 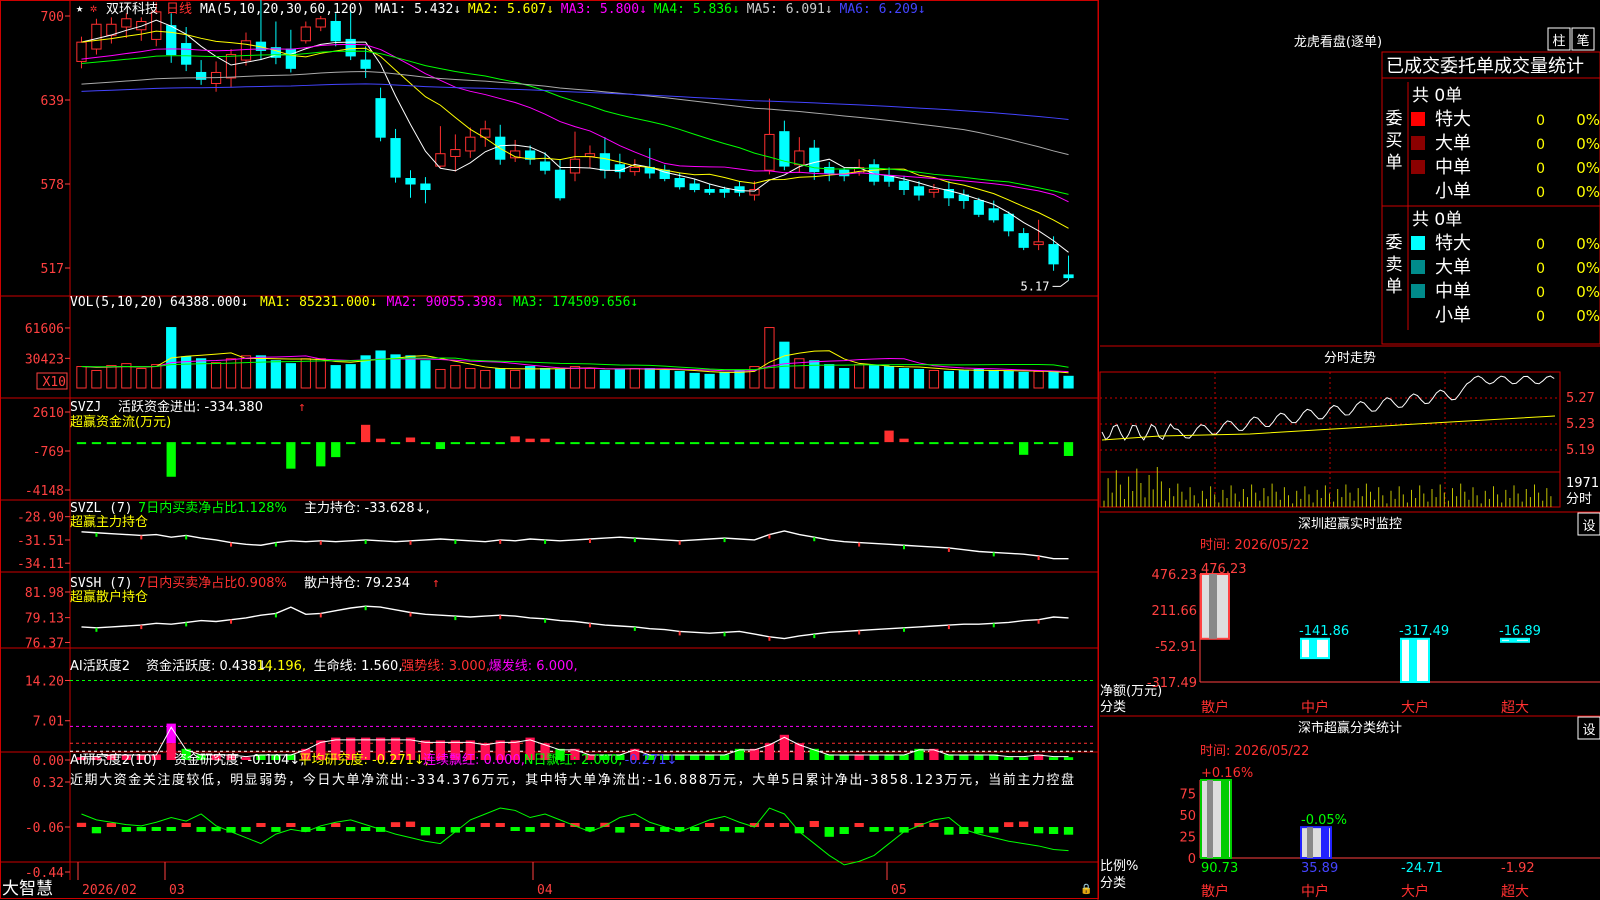 I want to click on table-tabs: 已成交委托单成交量统计, so click(x=1485, y=66).